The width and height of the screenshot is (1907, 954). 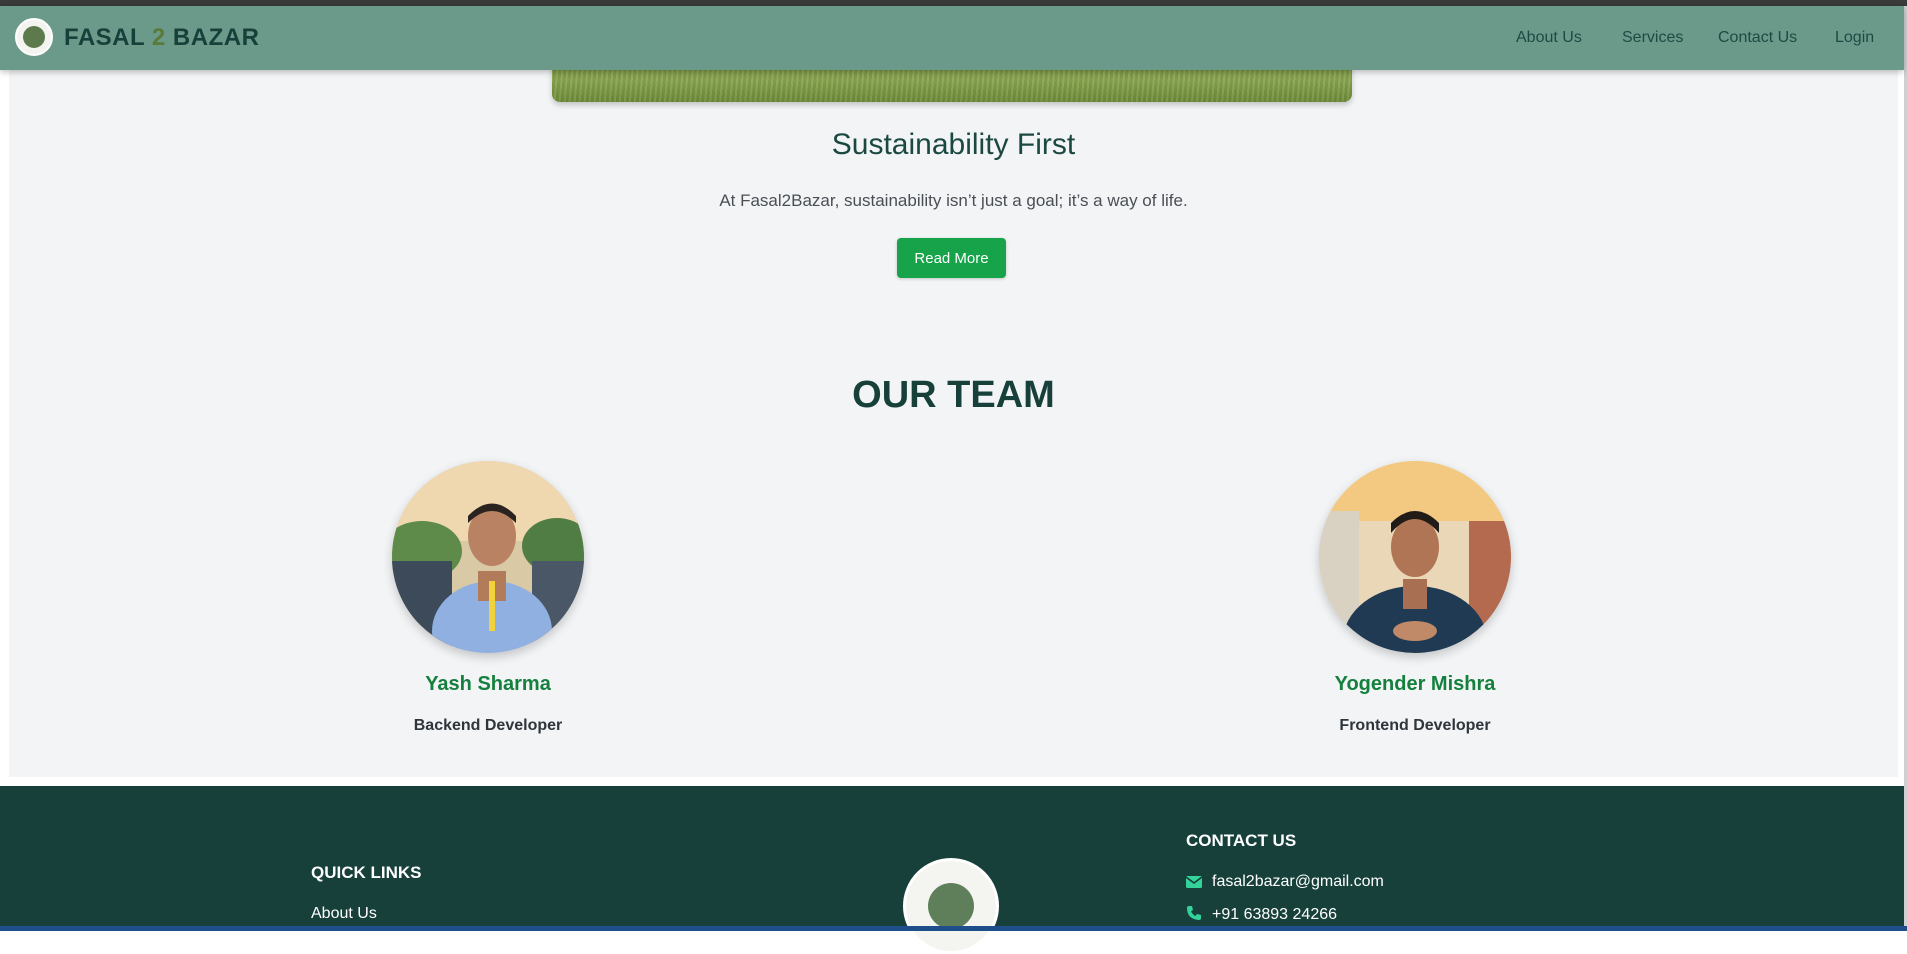 I want to click on brand-part2: BAZAR, so click(x=212, y=37).